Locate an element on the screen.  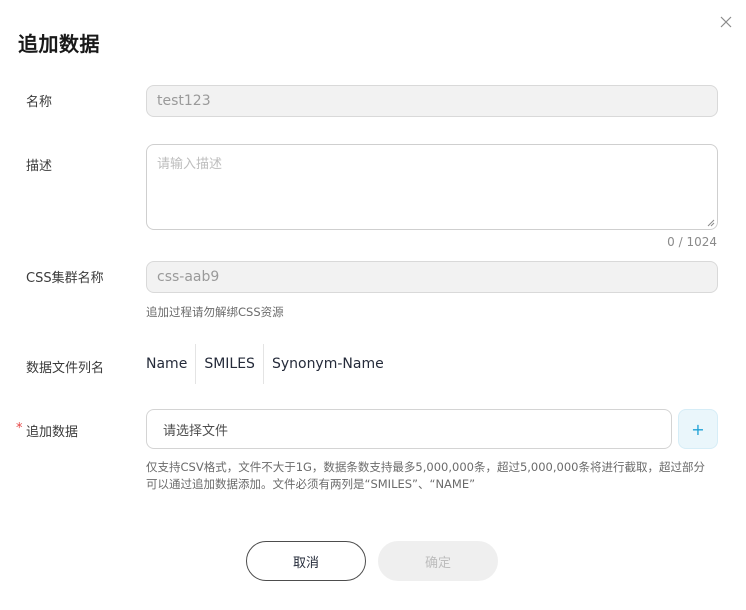
css-cluster-input: css-aab9 is located at coordinates (432, 277).